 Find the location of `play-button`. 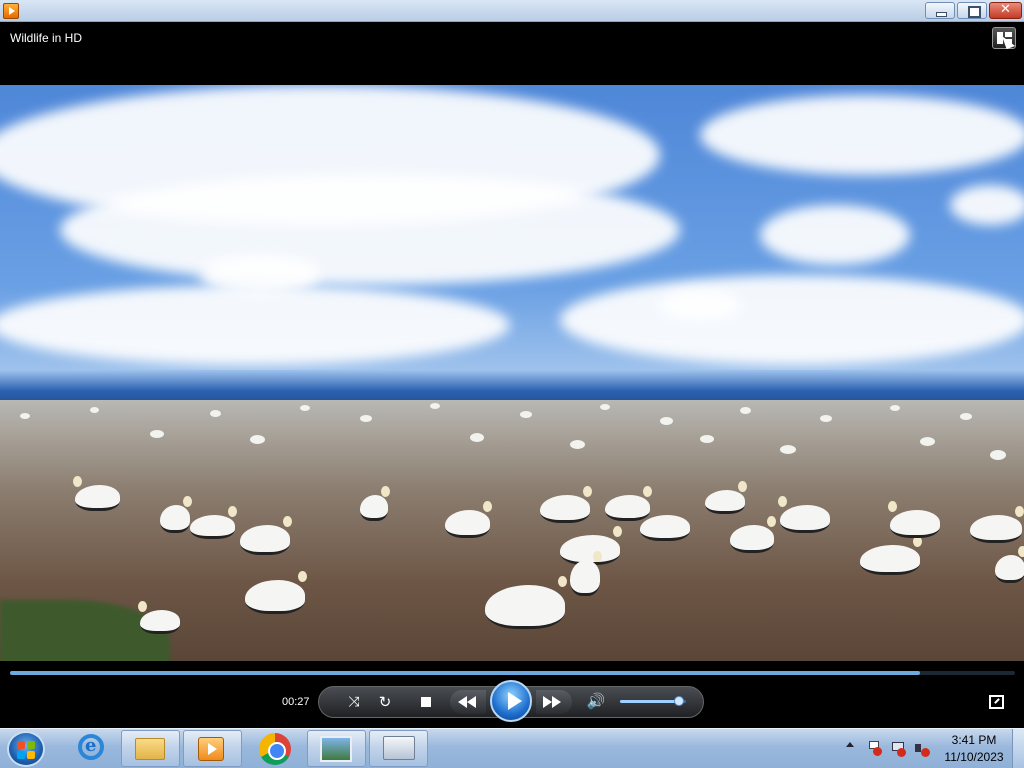

play-button is located at coordinates (511, 701).